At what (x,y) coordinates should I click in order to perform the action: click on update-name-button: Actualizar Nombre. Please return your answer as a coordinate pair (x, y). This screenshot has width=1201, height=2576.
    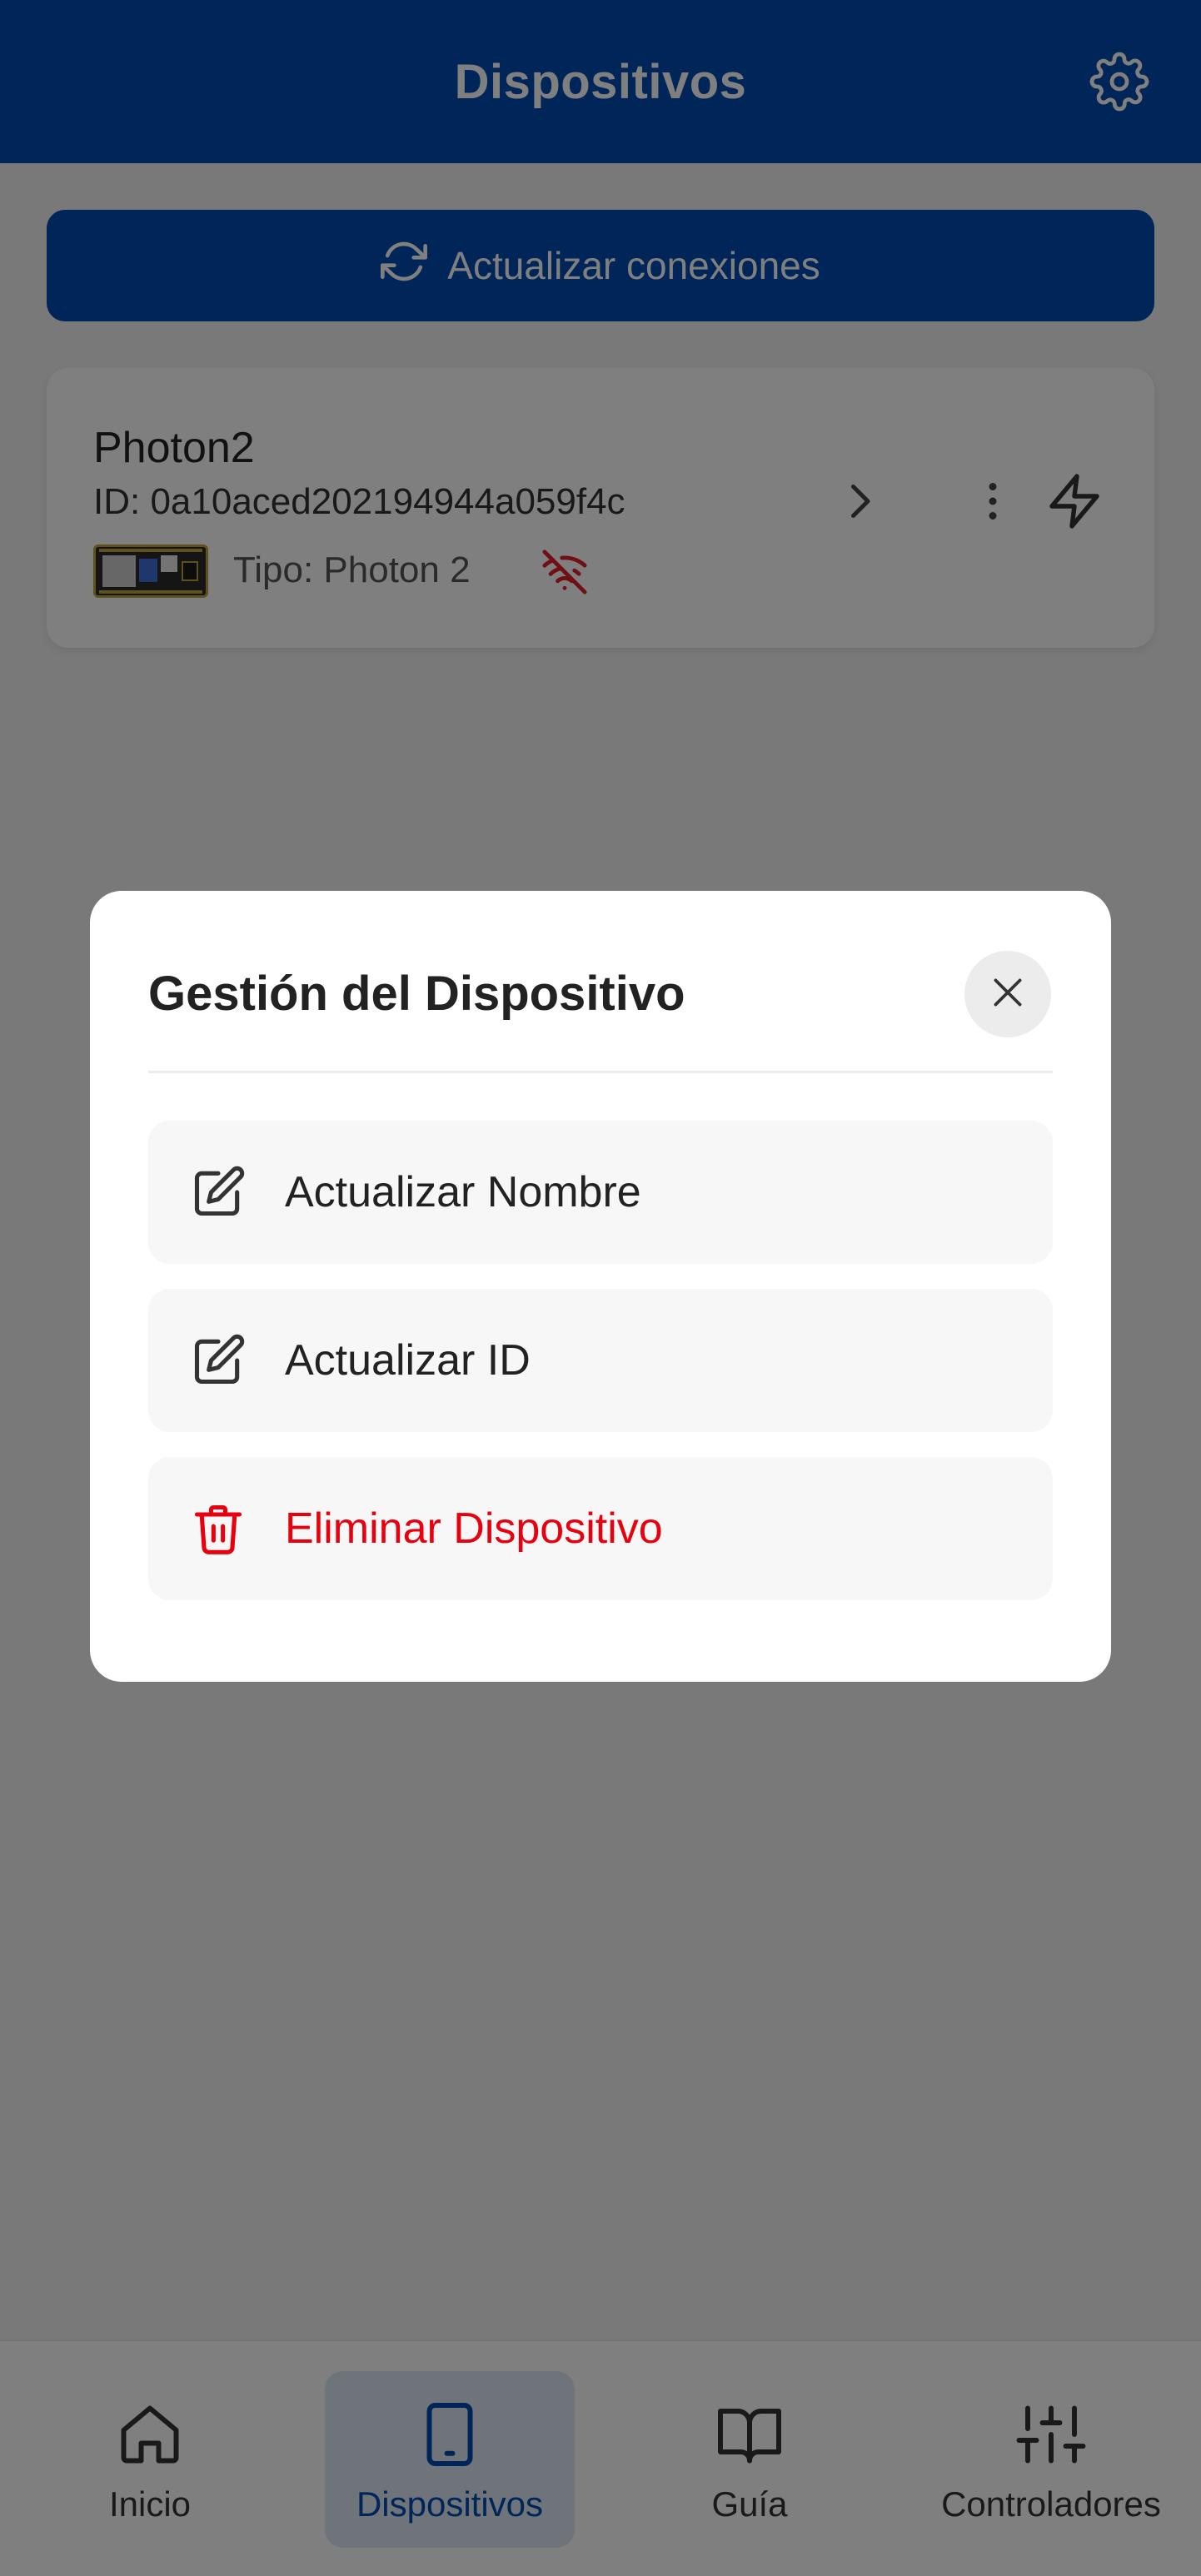
    Looking at the image, I should click on (600, 1192).